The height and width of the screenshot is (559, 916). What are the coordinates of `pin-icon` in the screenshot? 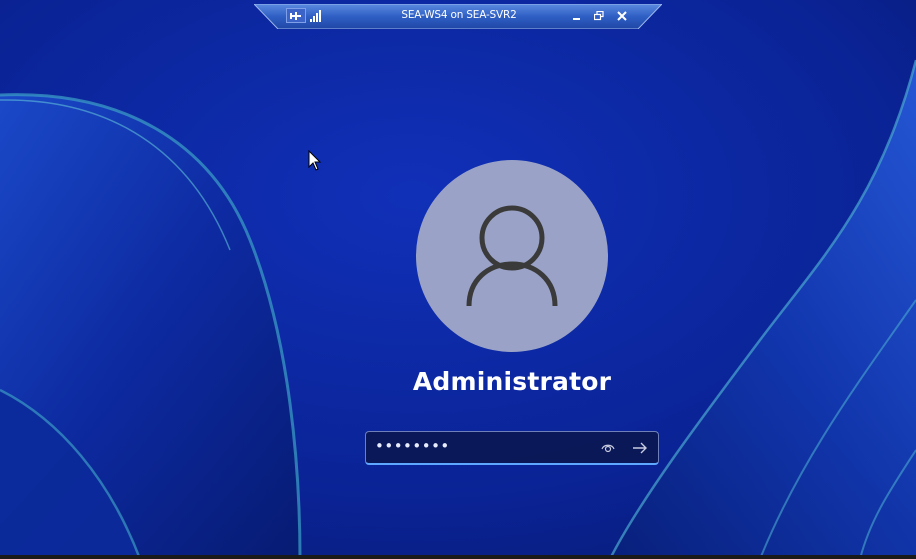 It's located at (295, 15).